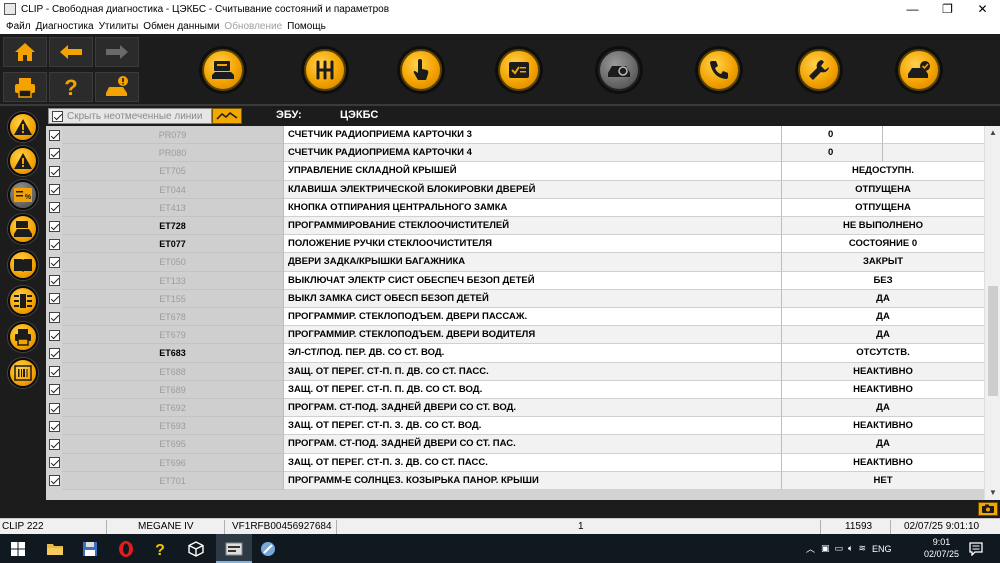  I want to click on restore-button: ❐, so click(947, 9).